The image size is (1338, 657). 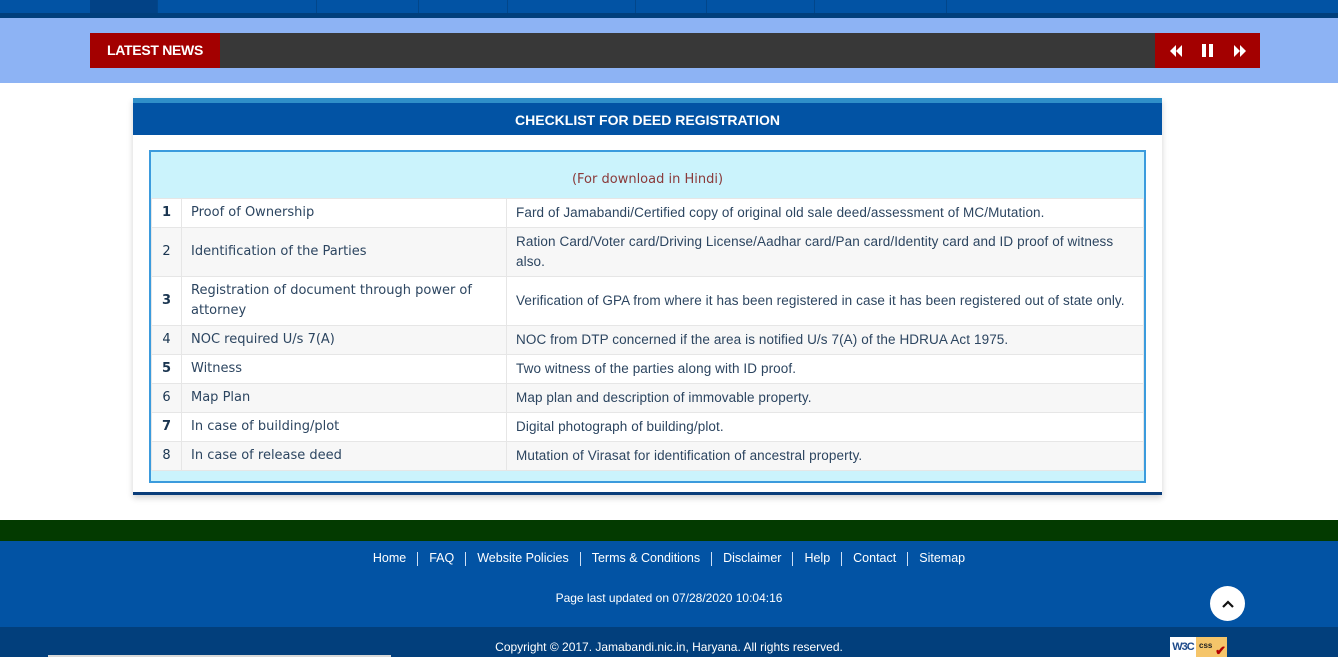 What do you see at coordinates (344, 369) in the screenshot?
I see `requirement-name: Witness` at bounding box center [344, 369].